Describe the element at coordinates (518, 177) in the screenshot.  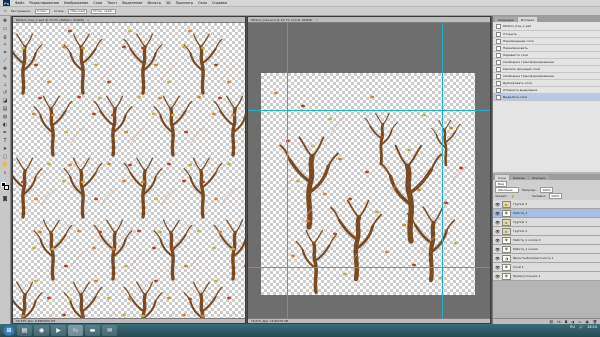
I see `tab-channels: Каналы` at that location.